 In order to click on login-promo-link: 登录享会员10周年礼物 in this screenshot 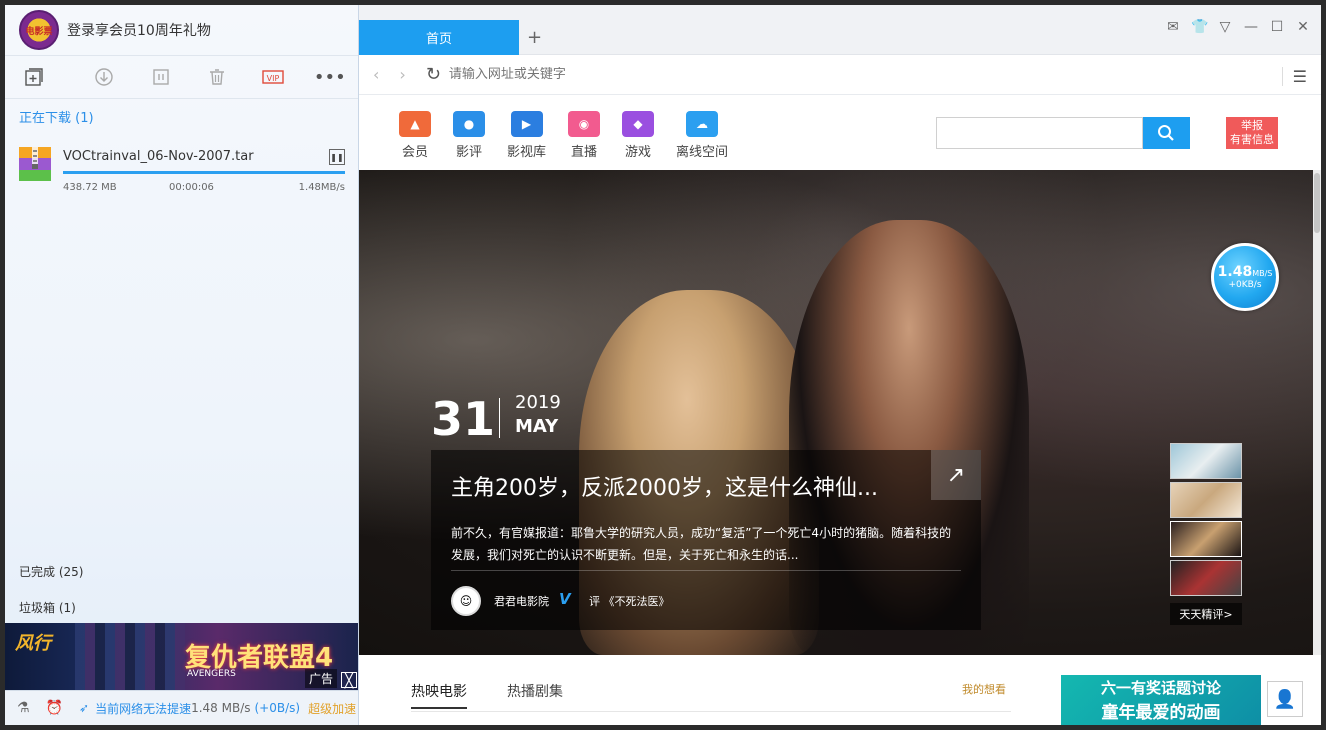, I will do `click(139, 30)`.